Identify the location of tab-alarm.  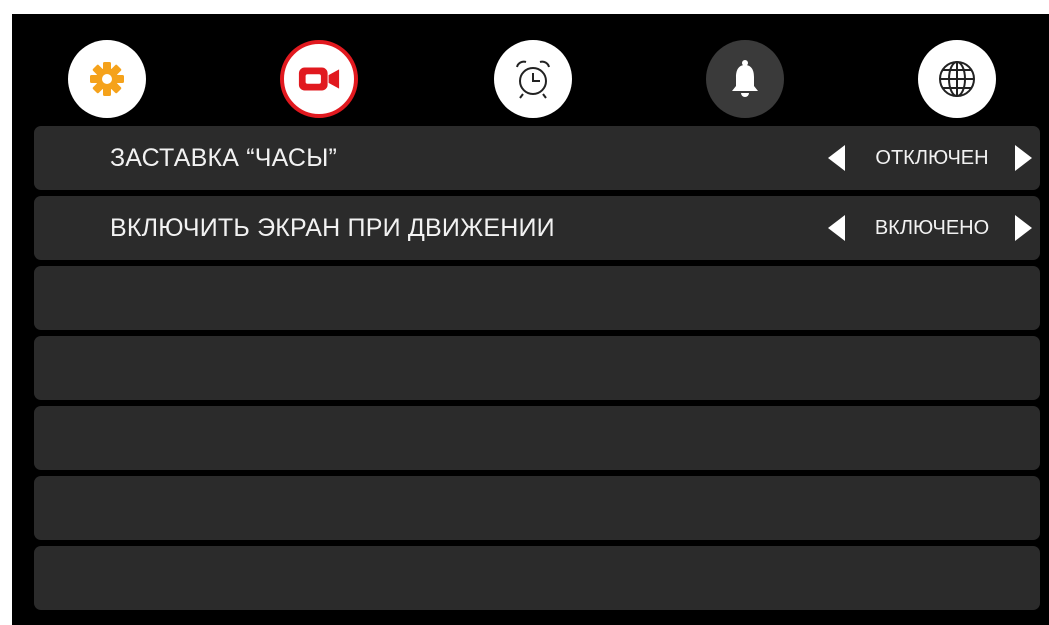
(533, 79).